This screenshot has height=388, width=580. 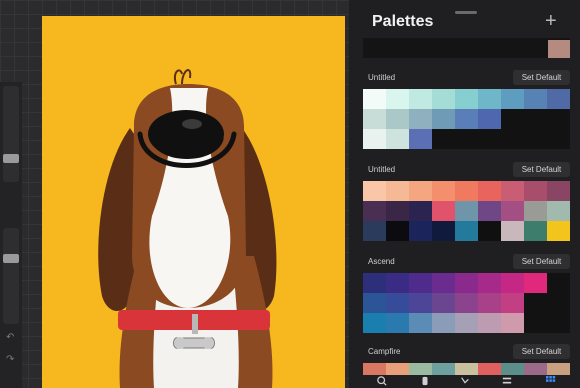 I want to click on search-icon, so click(x=382, y=381).